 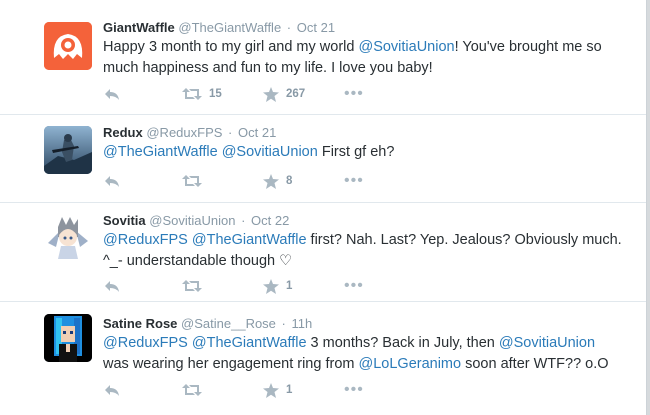 I want to click on retweet-button: 15, so click(x=202, y=94).